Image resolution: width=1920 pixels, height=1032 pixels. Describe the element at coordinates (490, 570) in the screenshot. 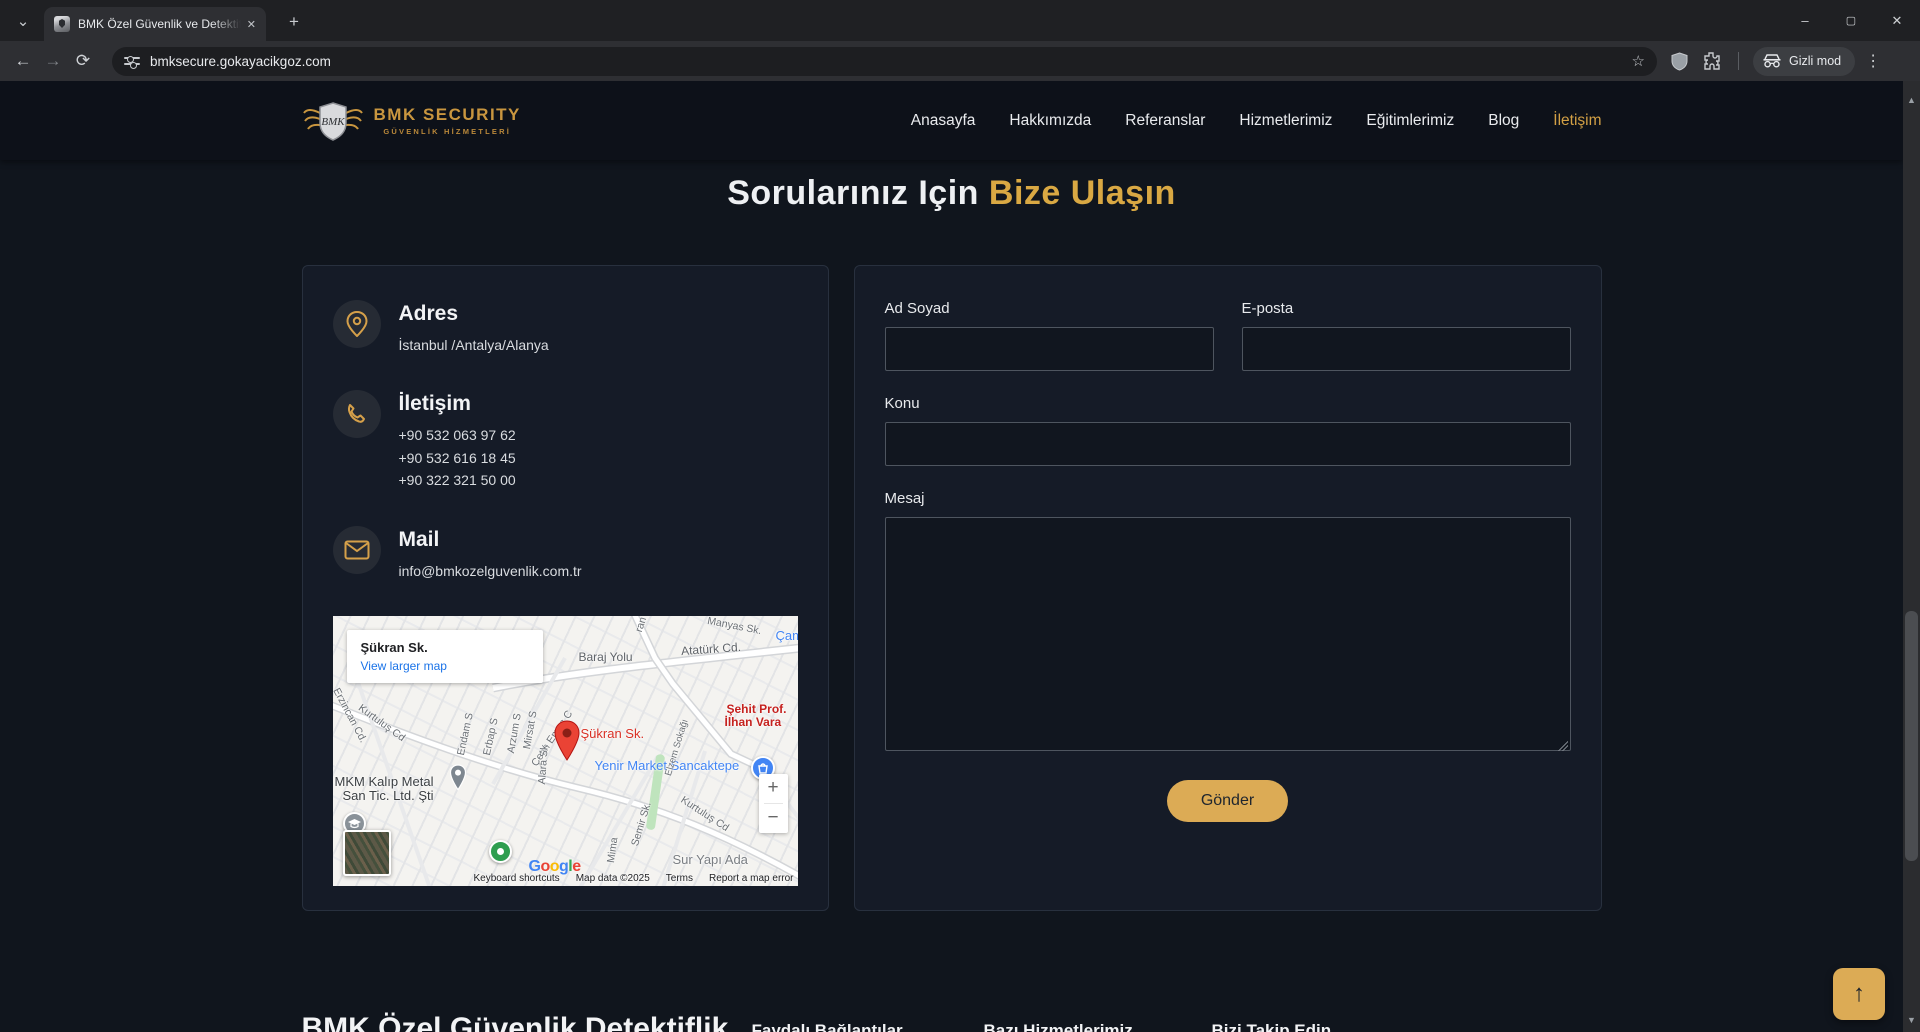

I see `mail-address: info@bmkozelguvenlik.com.tr` at that location.